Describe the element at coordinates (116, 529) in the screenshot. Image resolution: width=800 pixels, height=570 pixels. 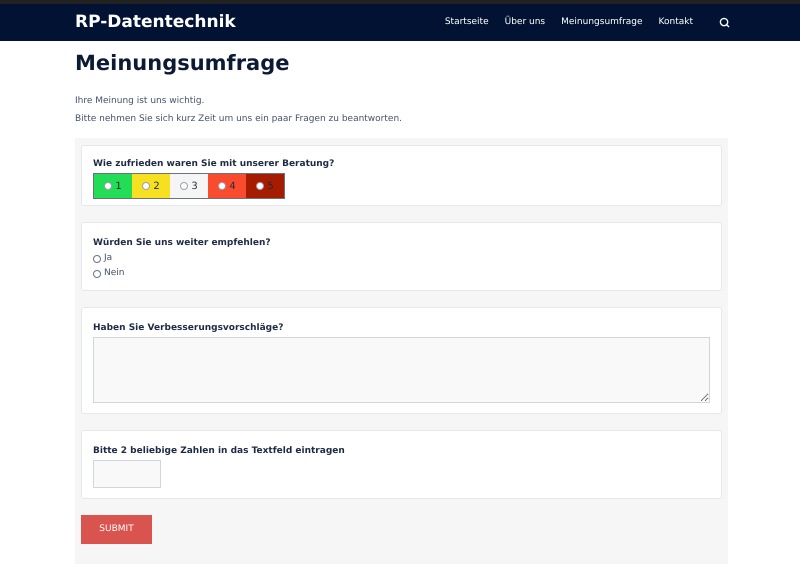
I see `submit-button: SUBMIT` at that location.